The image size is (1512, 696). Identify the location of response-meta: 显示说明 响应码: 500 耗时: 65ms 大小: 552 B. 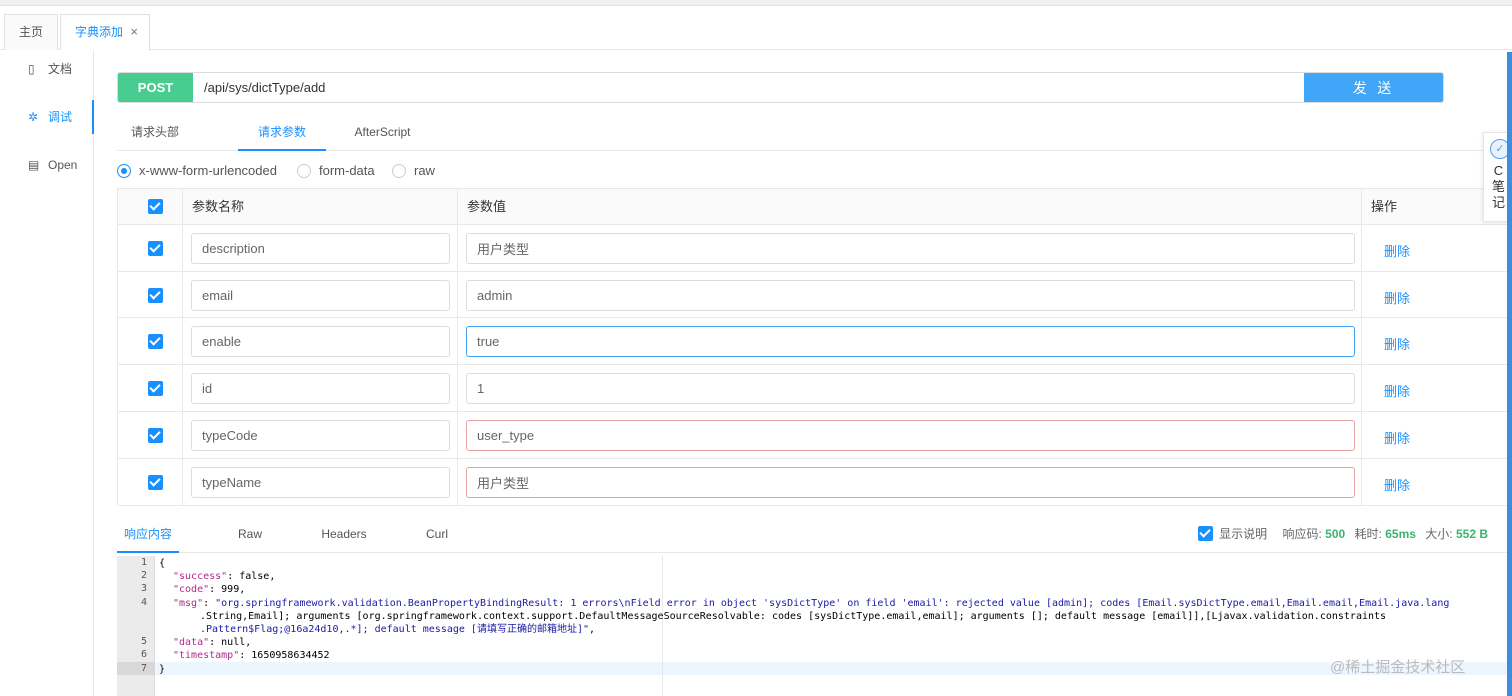
(1346, 534).